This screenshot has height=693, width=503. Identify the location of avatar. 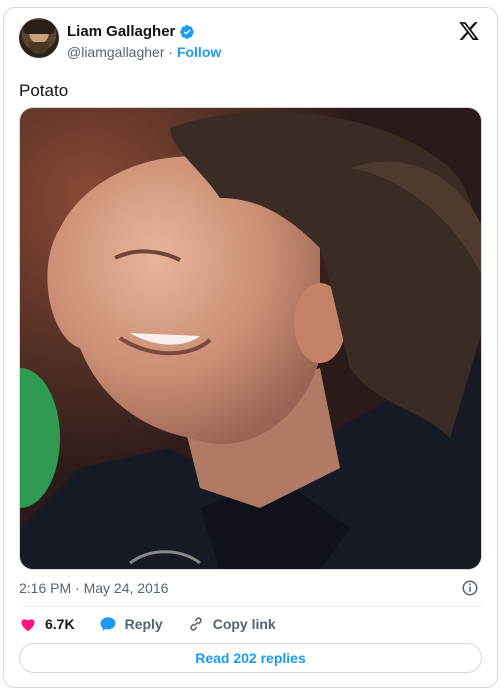
(39, 38).